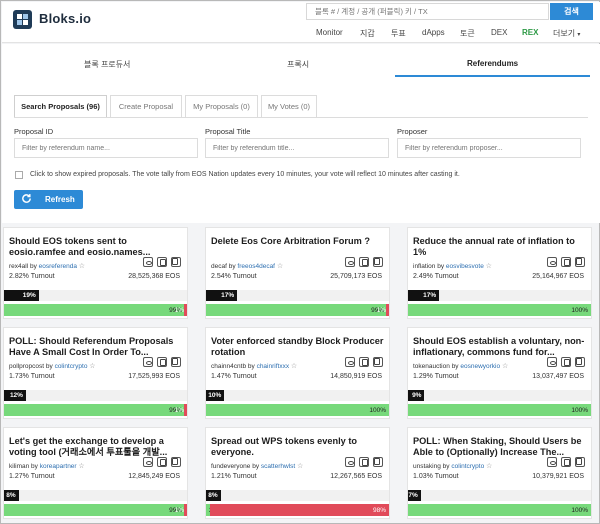 The image size is (600, 524). What do you see at coordinates (480, 366) in the screenshot?
I see `proposer-account: eosnewyorkio` at bounding box center [480, 366].